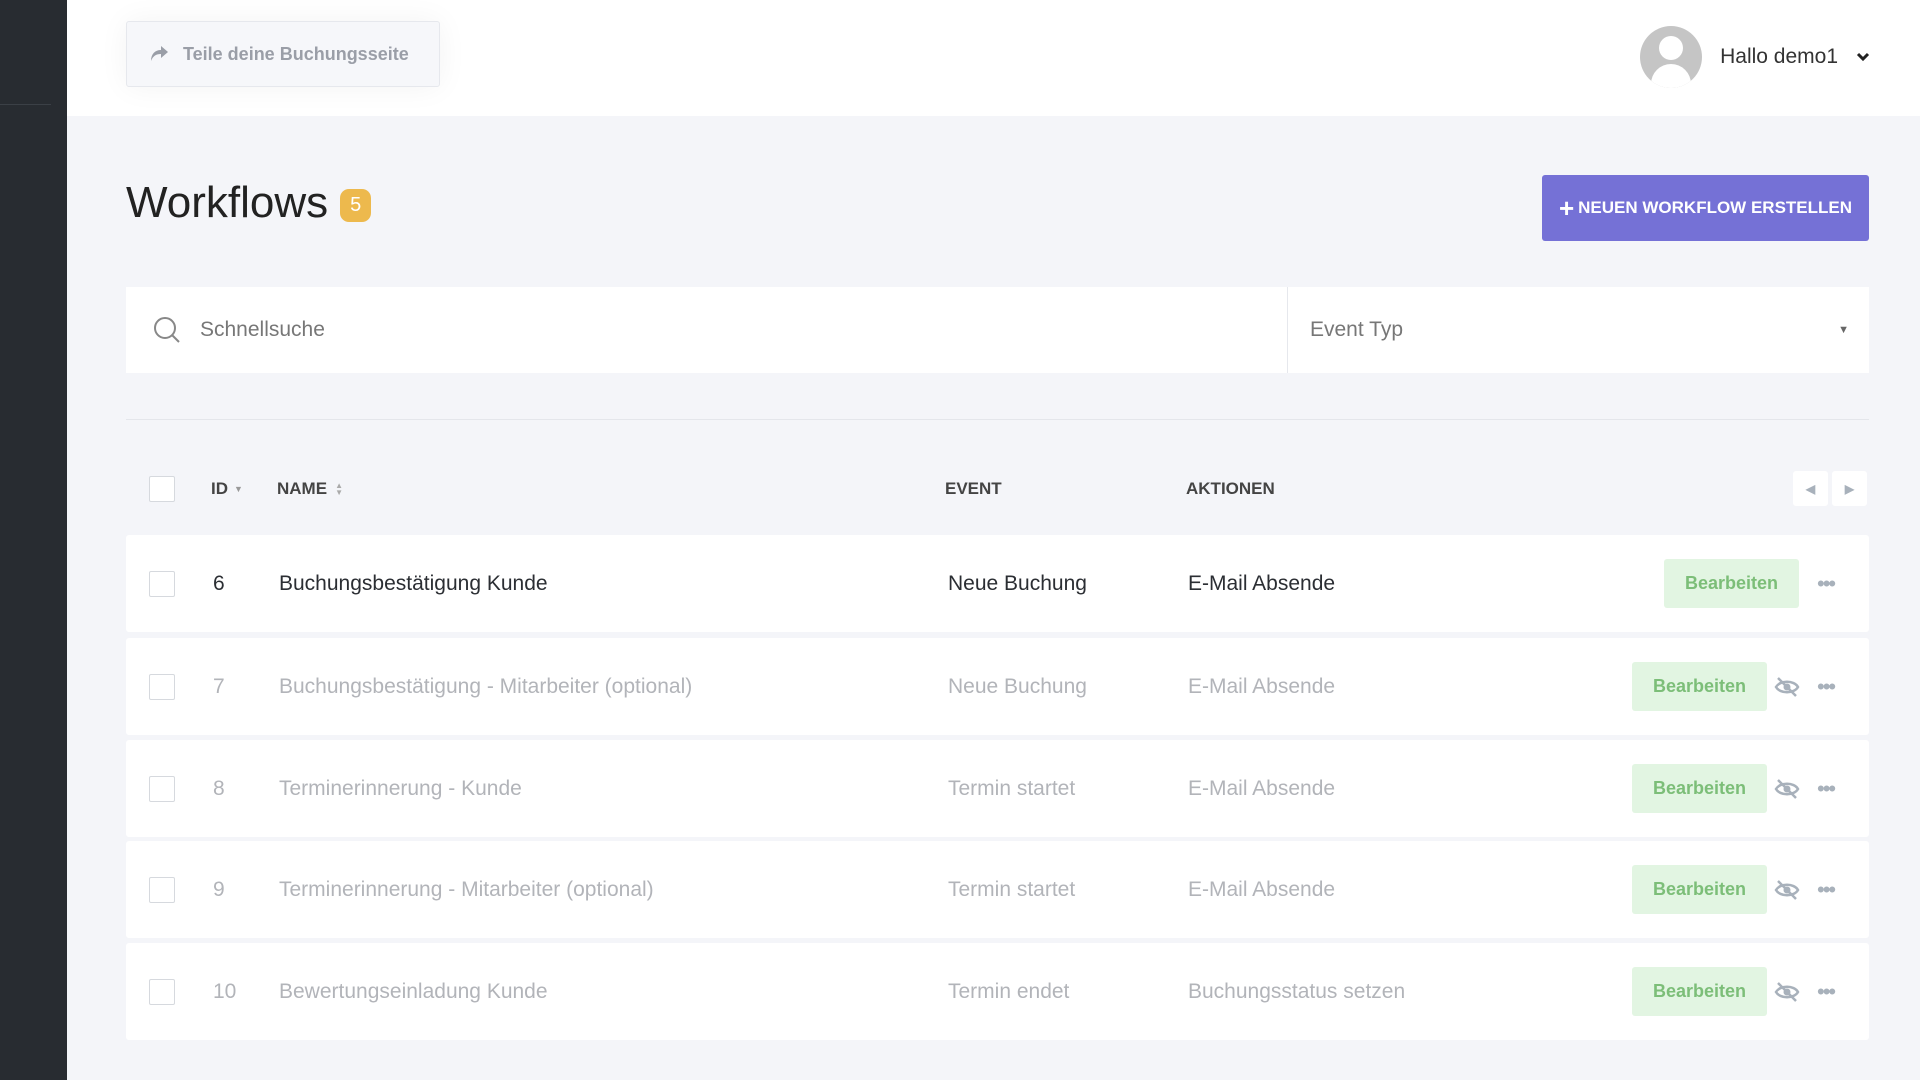 This screenshot has height=1080, width=1920. What do you see at coordinates (1843, 330) in the screenshot?
I see `caret-down-icon: ▼` at bounding box center [1843, 330].